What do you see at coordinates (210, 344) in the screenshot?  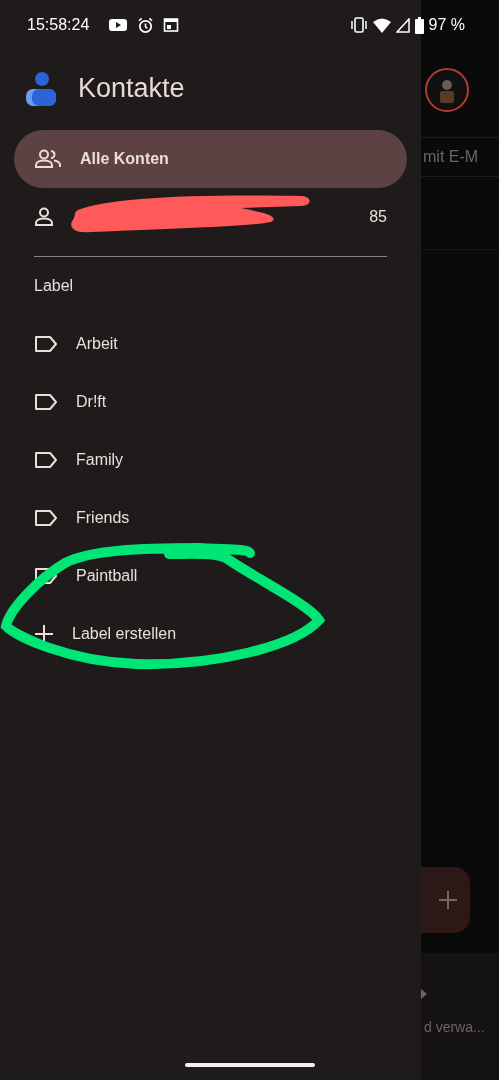 I see `label-item: Arbeit` at bounding box center [210, 344].